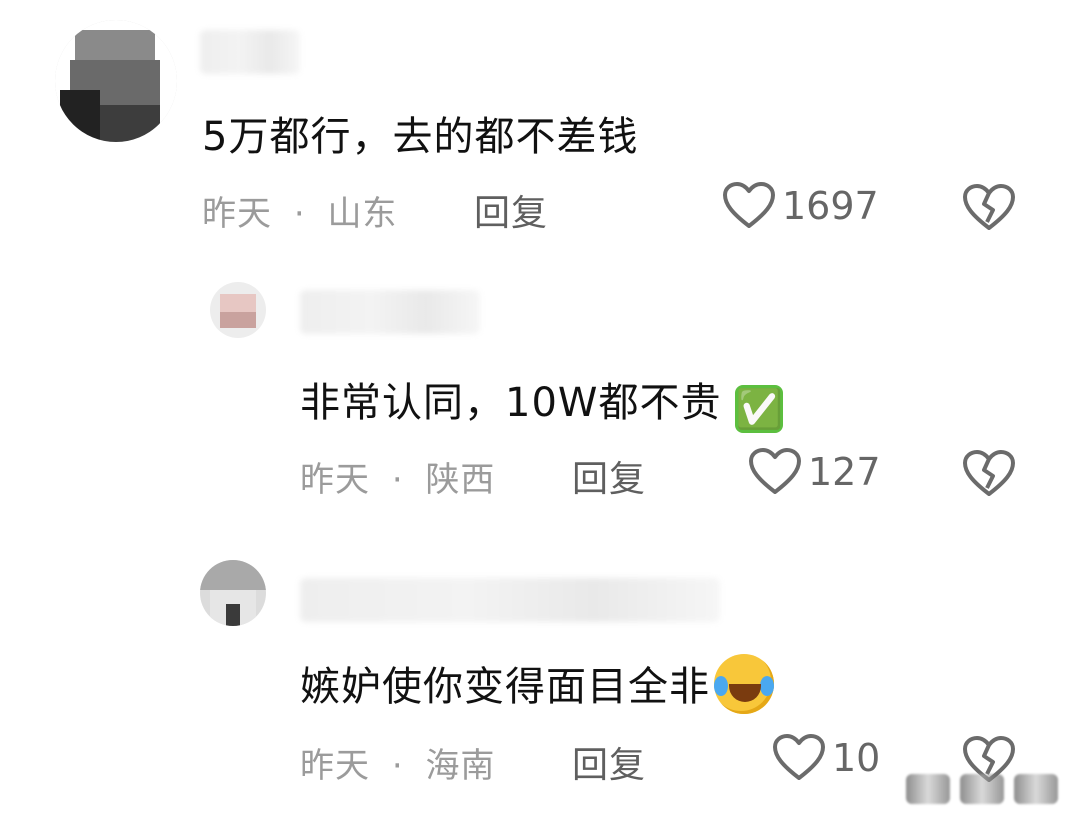 The height and width of the screenshot is (814, 1076). Describe the element at coordinates (362, 214) in the screenshot. I see `comment-location: 山东` at that location.